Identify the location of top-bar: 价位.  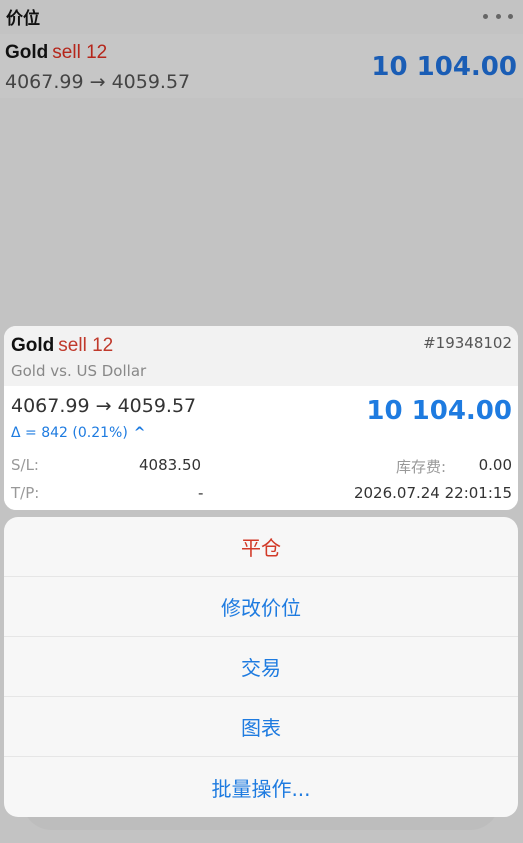
(261, 16).